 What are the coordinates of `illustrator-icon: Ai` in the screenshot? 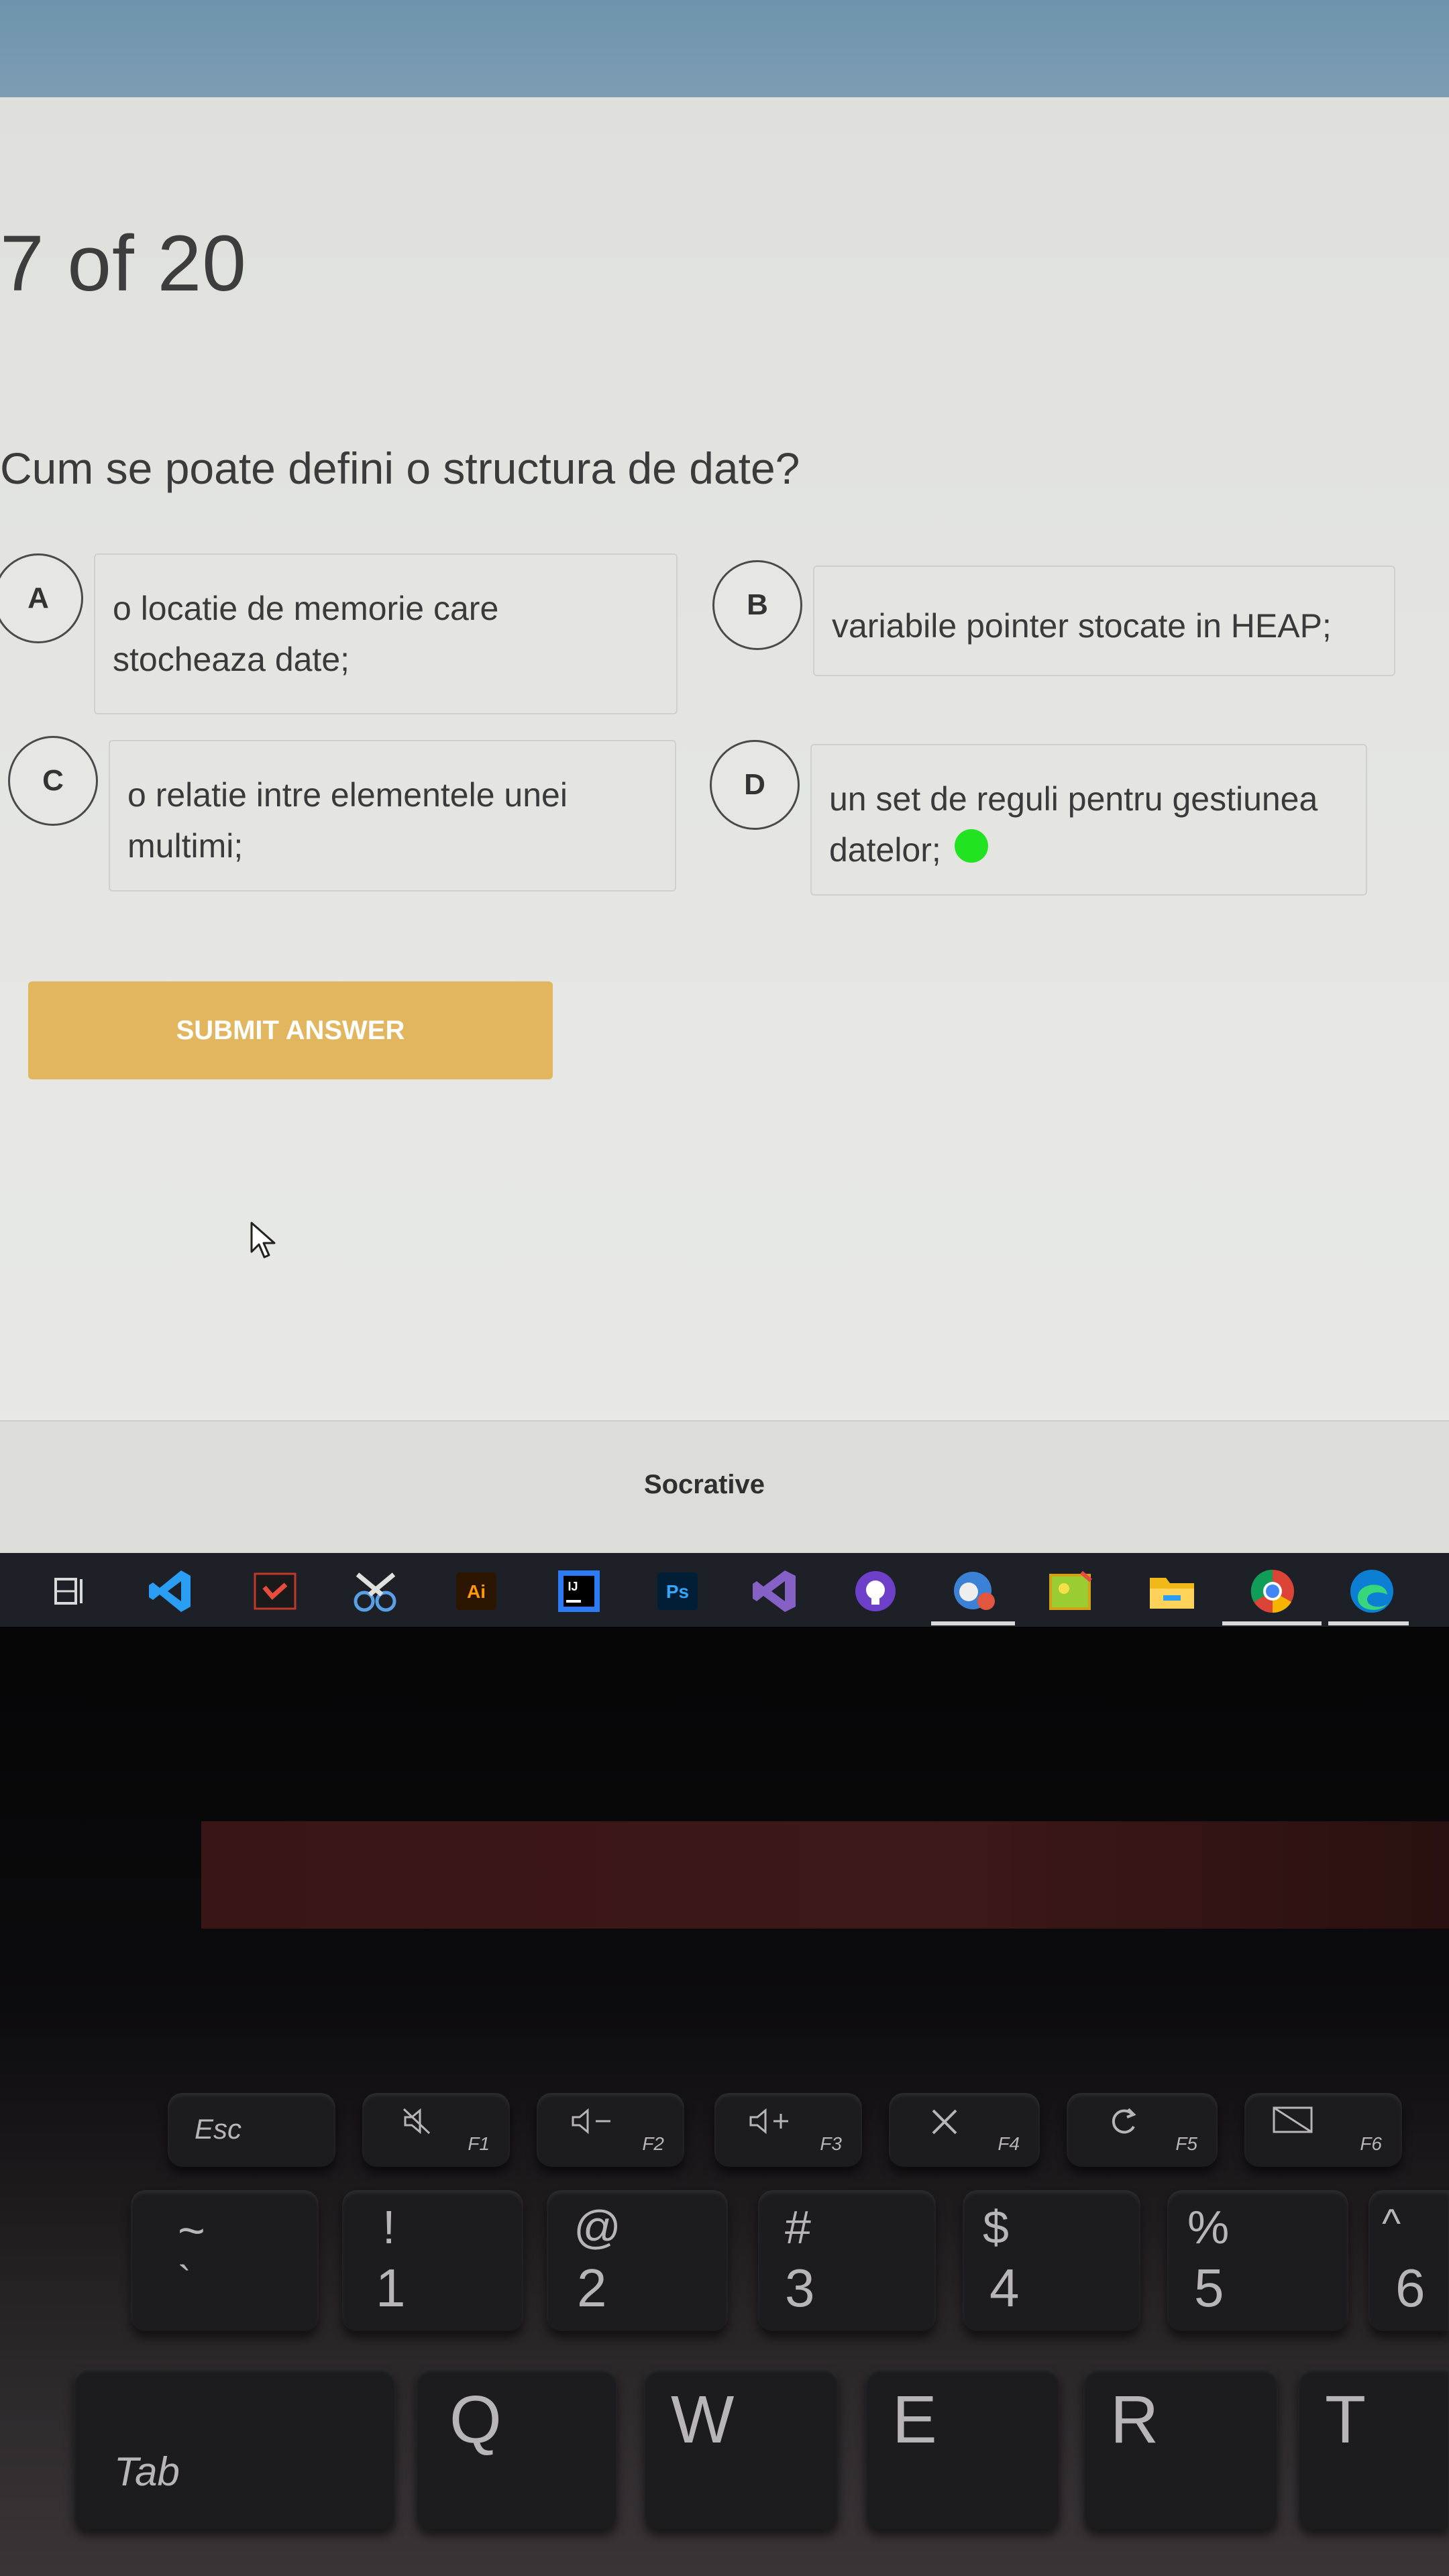 It's located at (476, 1591).